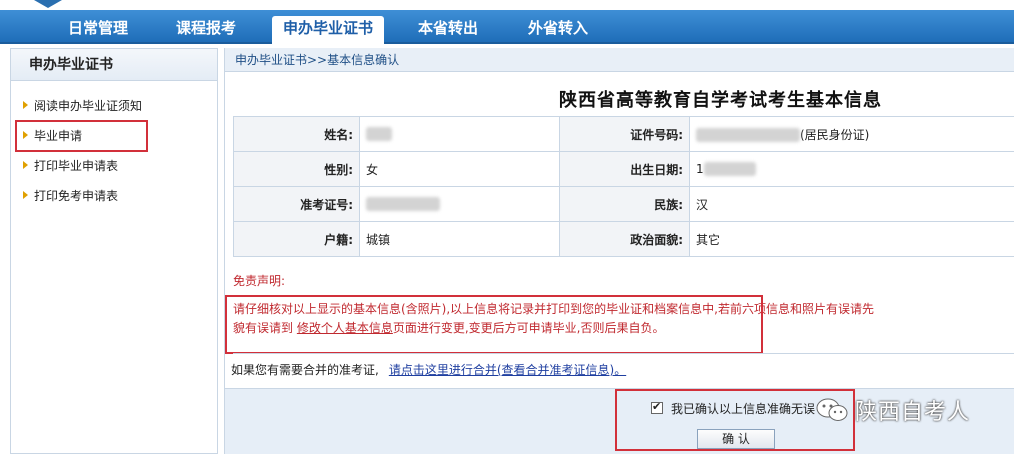  I want to click on sidebar-item-read-notice: 阅读申办毕业证须知, so click(82, 106).